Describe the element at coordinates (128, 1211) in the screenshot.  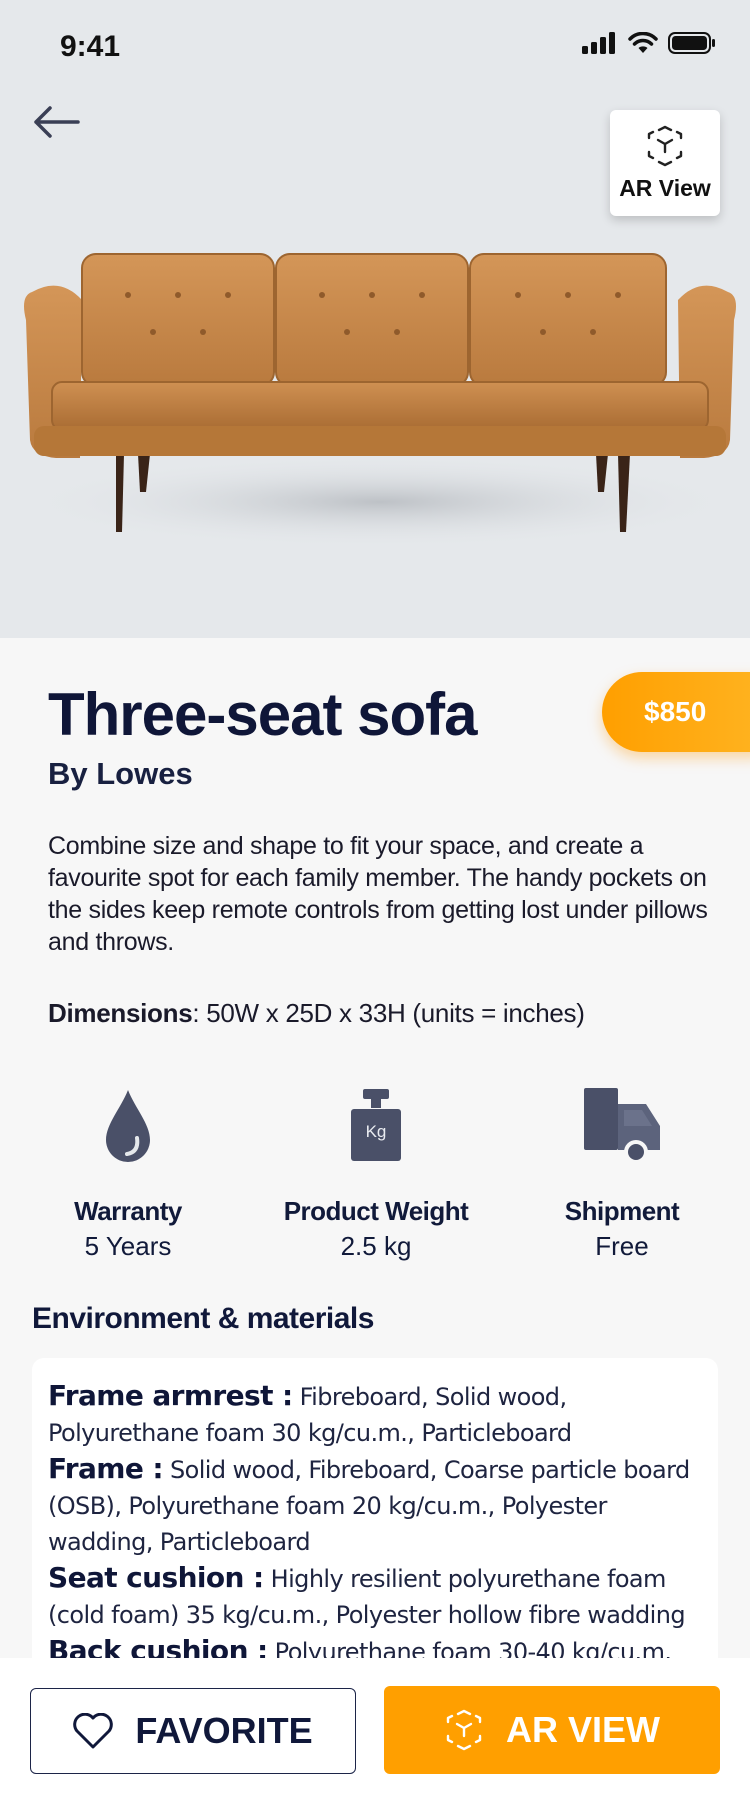
I see `feature-label: Warranty` at that location.